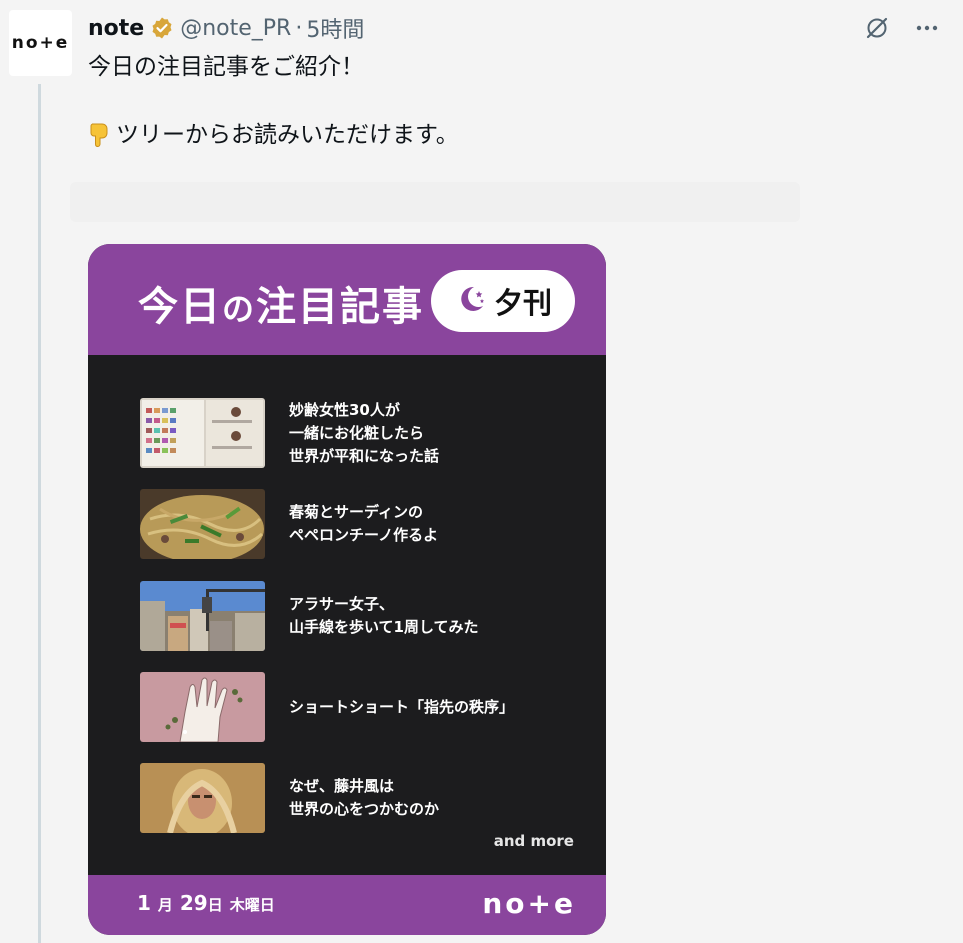 The width and height of the screenshot is (963, 943). I want to click on evening-edition-label: 夕刊, so click(522, 303).